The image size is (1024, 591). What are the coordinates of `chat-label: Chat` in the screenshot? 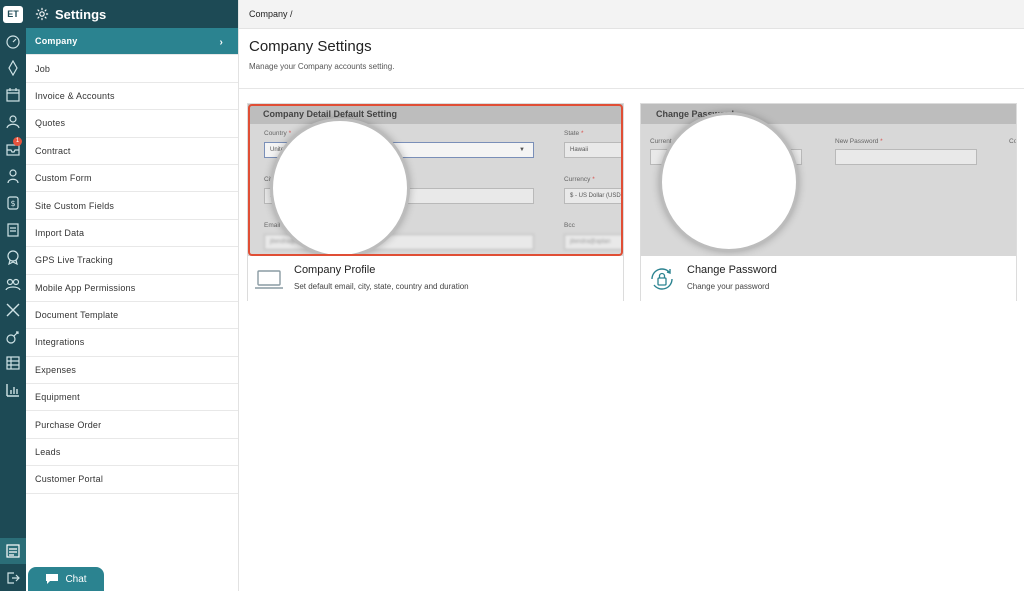 It's located at (76, 579).